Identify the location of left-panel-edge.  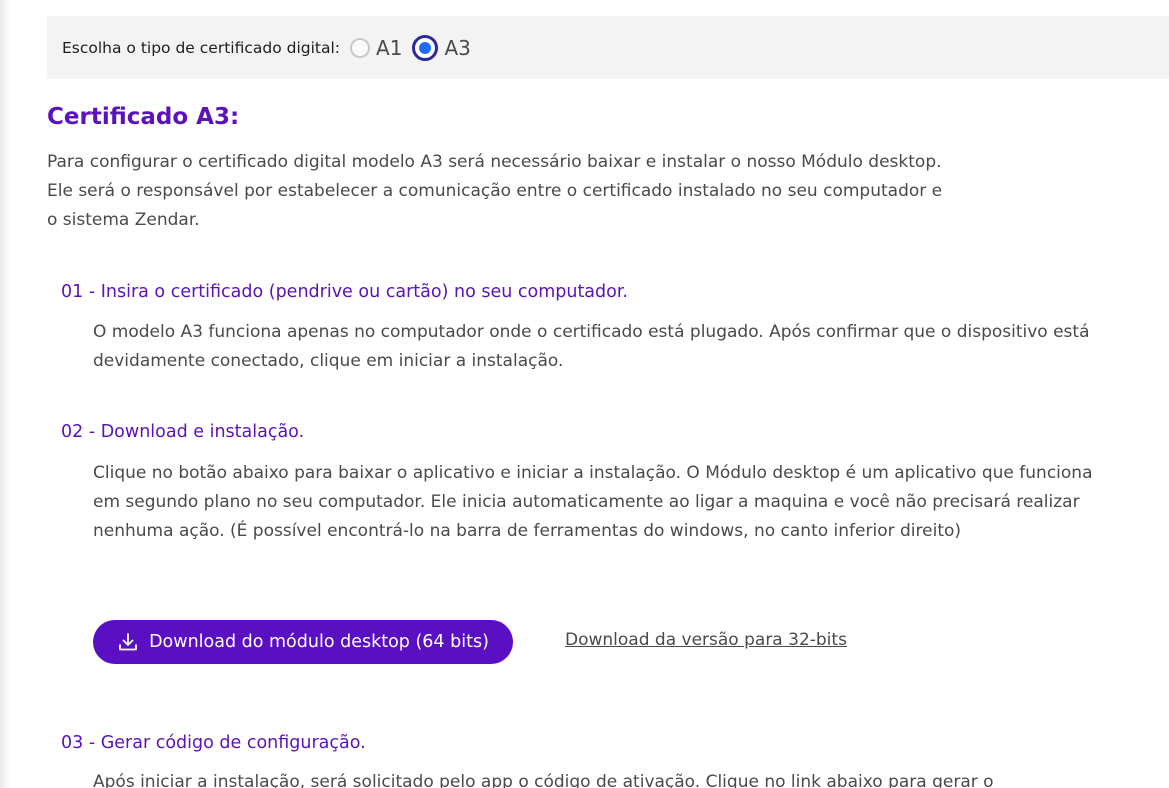
(6, 394).